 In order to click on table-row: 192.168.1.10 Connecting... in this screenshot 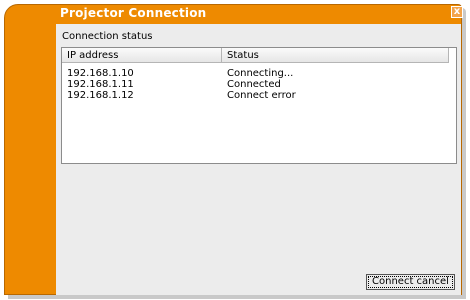, I will do `click(255, 73)`.